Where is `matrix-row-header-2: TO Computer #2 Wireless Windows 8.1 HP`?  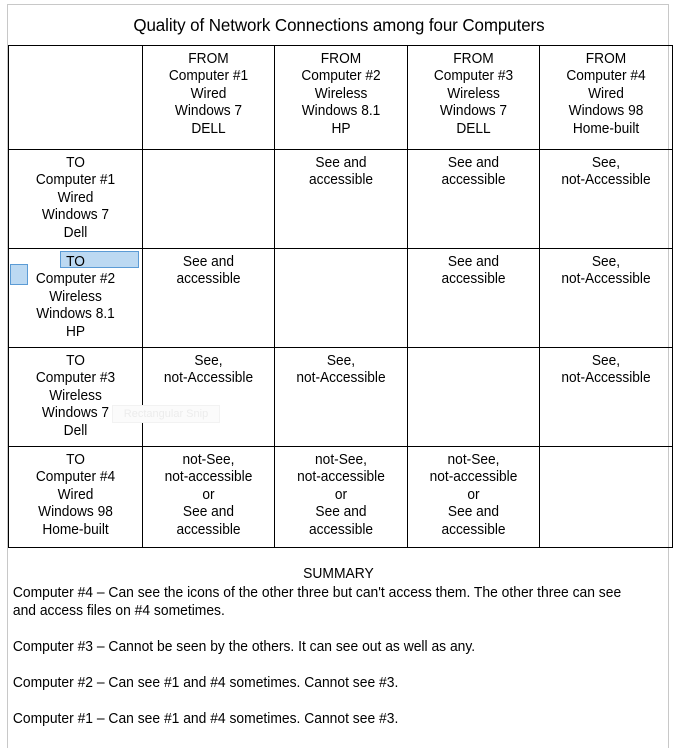 matrix-row-header-2: TO Computer #2 Wireless Windows 8.1 HP is located at coordinates (75, 298).